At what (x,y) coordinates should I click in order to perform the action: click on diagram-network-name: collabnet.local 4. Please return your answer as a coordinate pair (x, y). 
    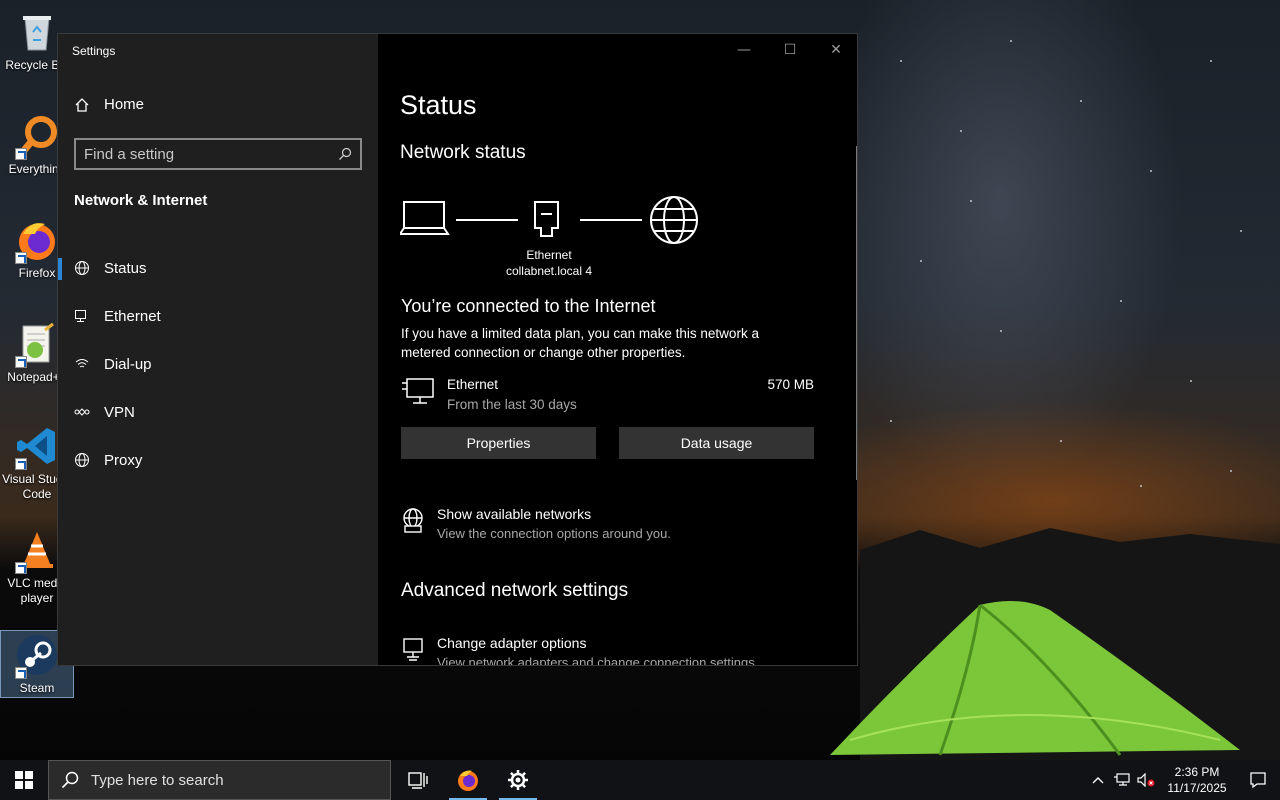
    Looking at the image, I should click on (549, 271).